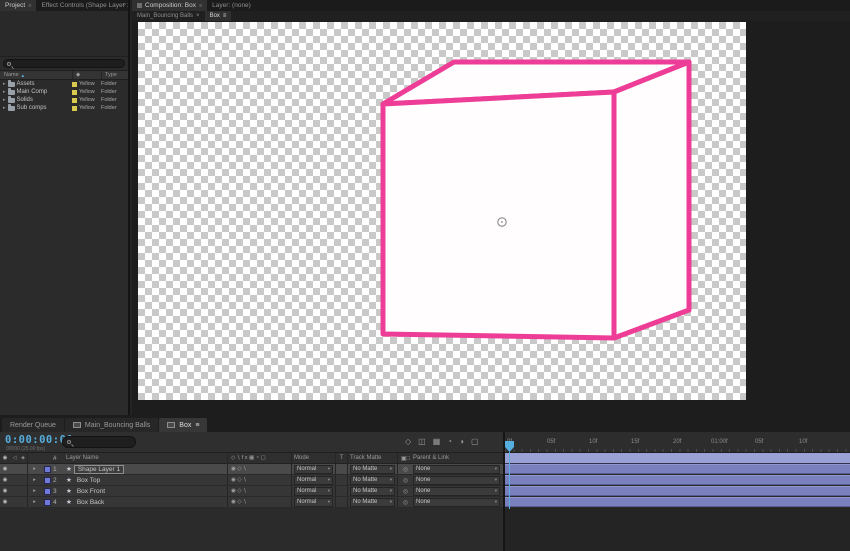 The height and width of the screenshot is (551, 850). I want to click on viewer-tab-main-bouncing-balls: Main_Bouncing Balls ×, so click(168, 16).